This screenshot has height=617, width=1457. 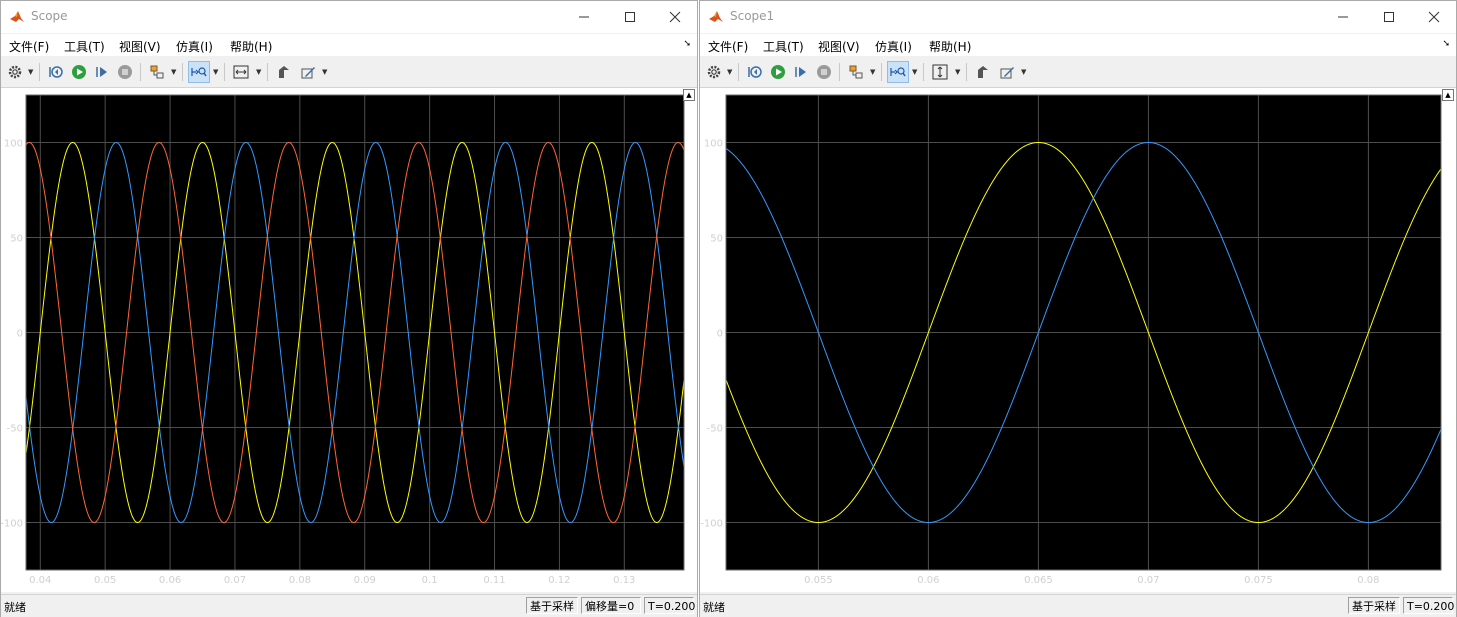 What do you see at coordinates (430, 580) in the screenshot?
I see `x-tick-label: 0.1` at bounding box center [430, 580].